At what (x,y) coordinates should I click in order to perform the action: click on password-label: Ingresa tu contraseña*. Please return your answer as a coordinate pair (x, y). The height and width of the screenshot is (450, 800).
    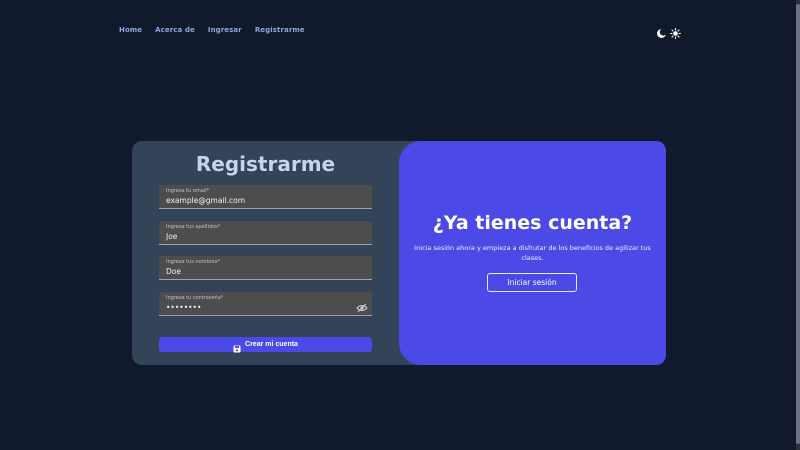
    Looking at the image, I should click on (195, 298).